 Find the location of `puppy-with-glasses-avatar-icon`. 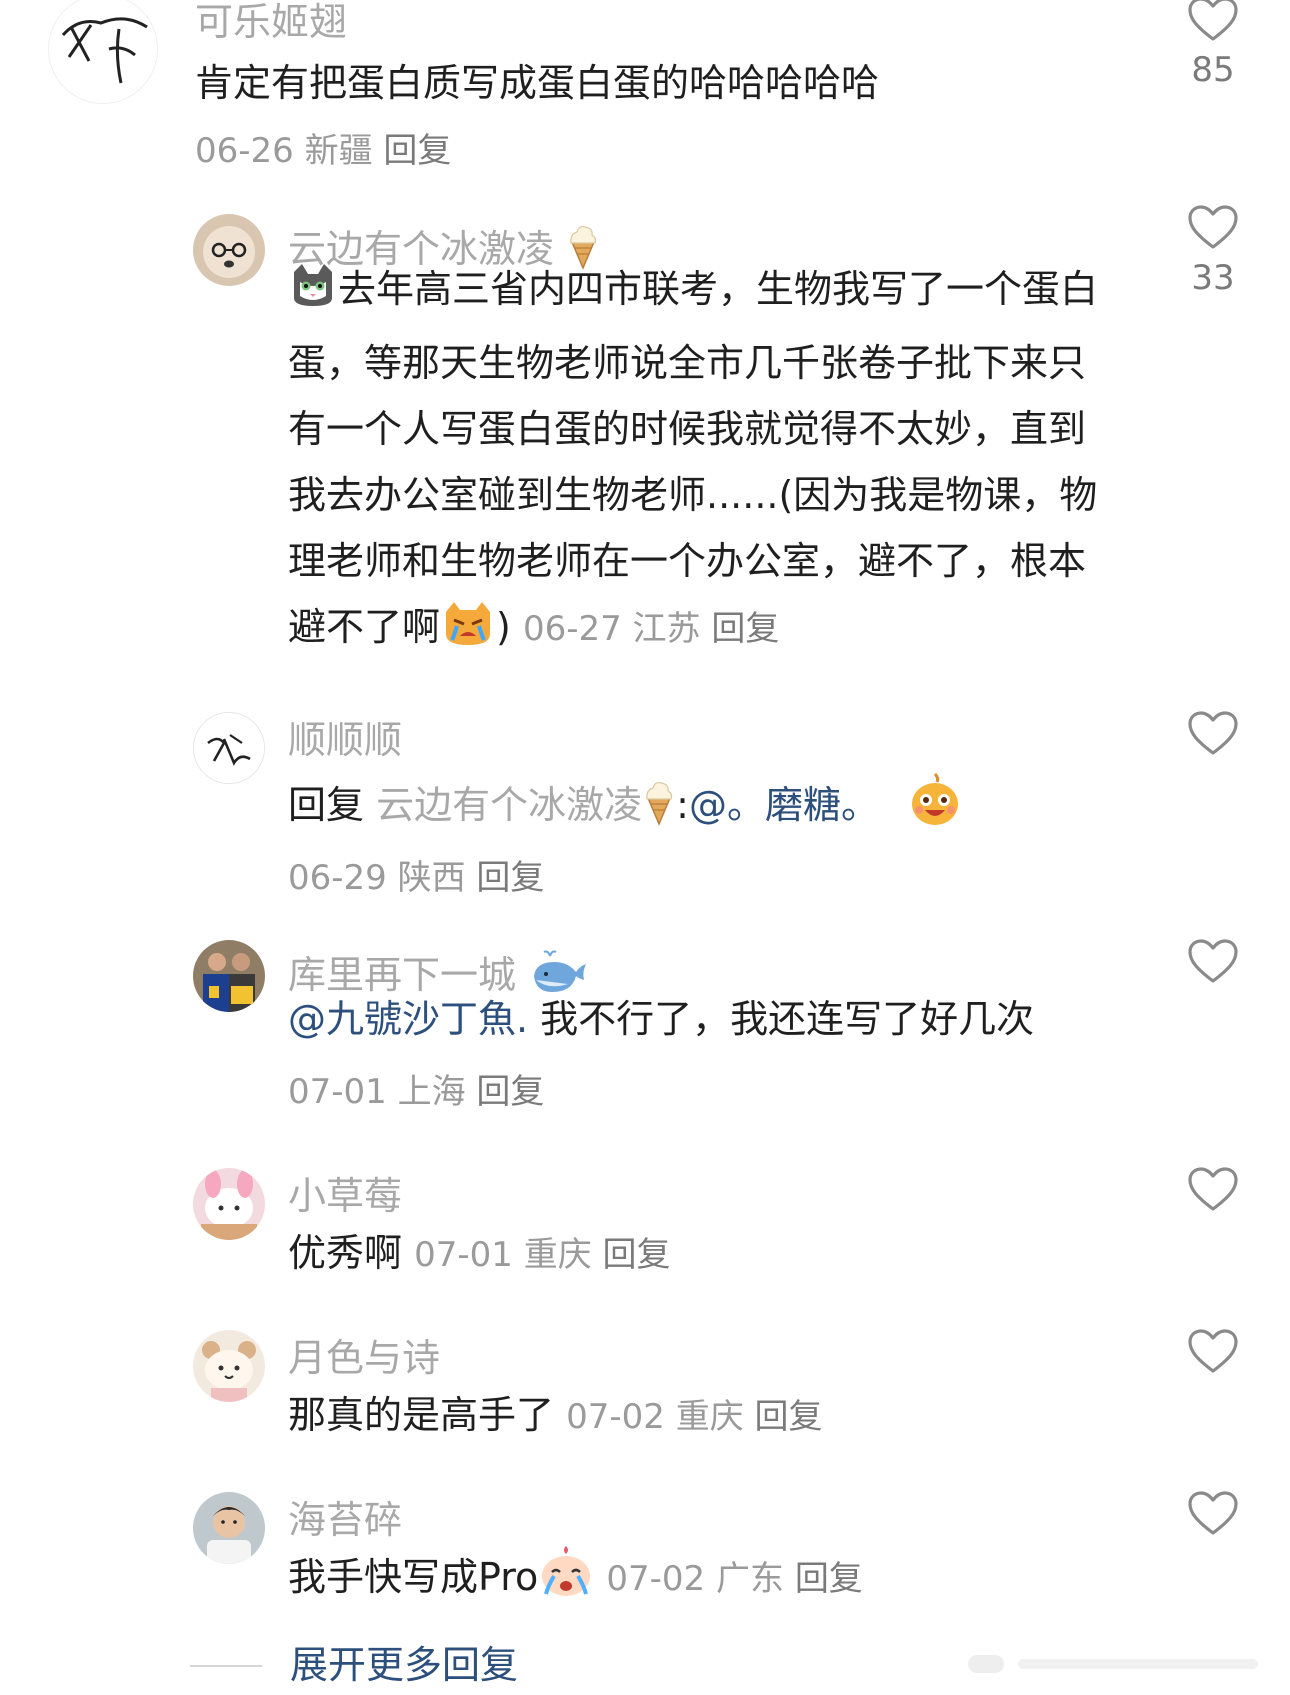

puppy-with-glasses-avatar-icon is located at coordinates (229, 250).